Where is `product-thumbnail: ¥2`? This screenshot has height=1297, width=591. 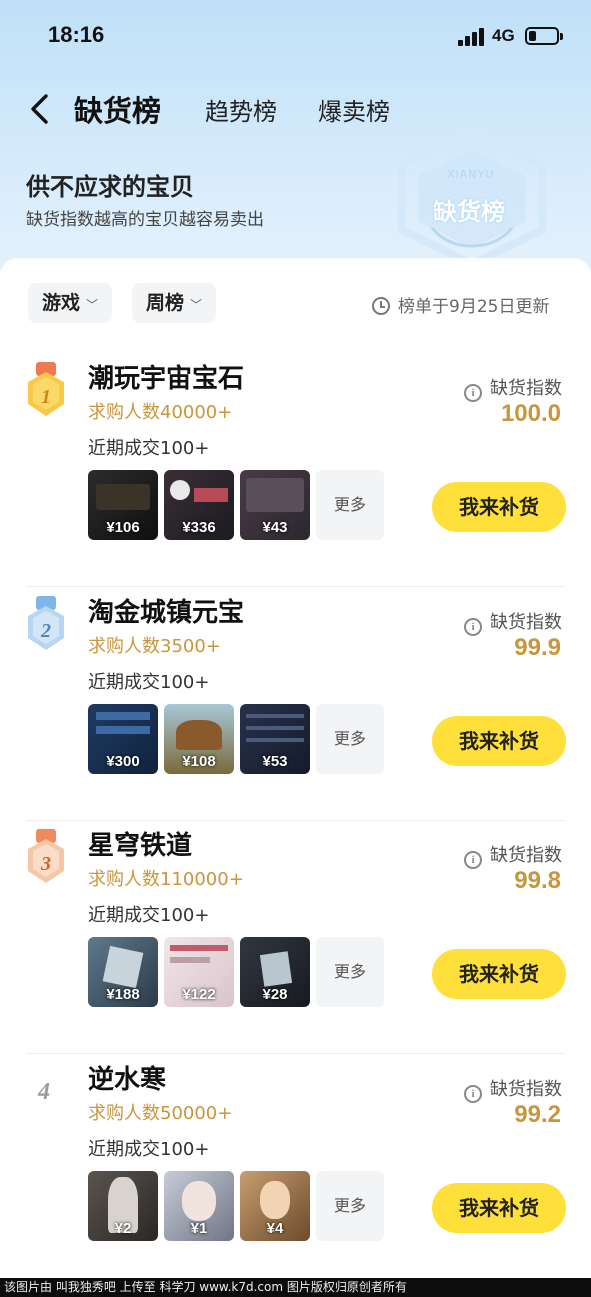
product-thumbnail: ¥2 is located at coordinates (123, 1206).